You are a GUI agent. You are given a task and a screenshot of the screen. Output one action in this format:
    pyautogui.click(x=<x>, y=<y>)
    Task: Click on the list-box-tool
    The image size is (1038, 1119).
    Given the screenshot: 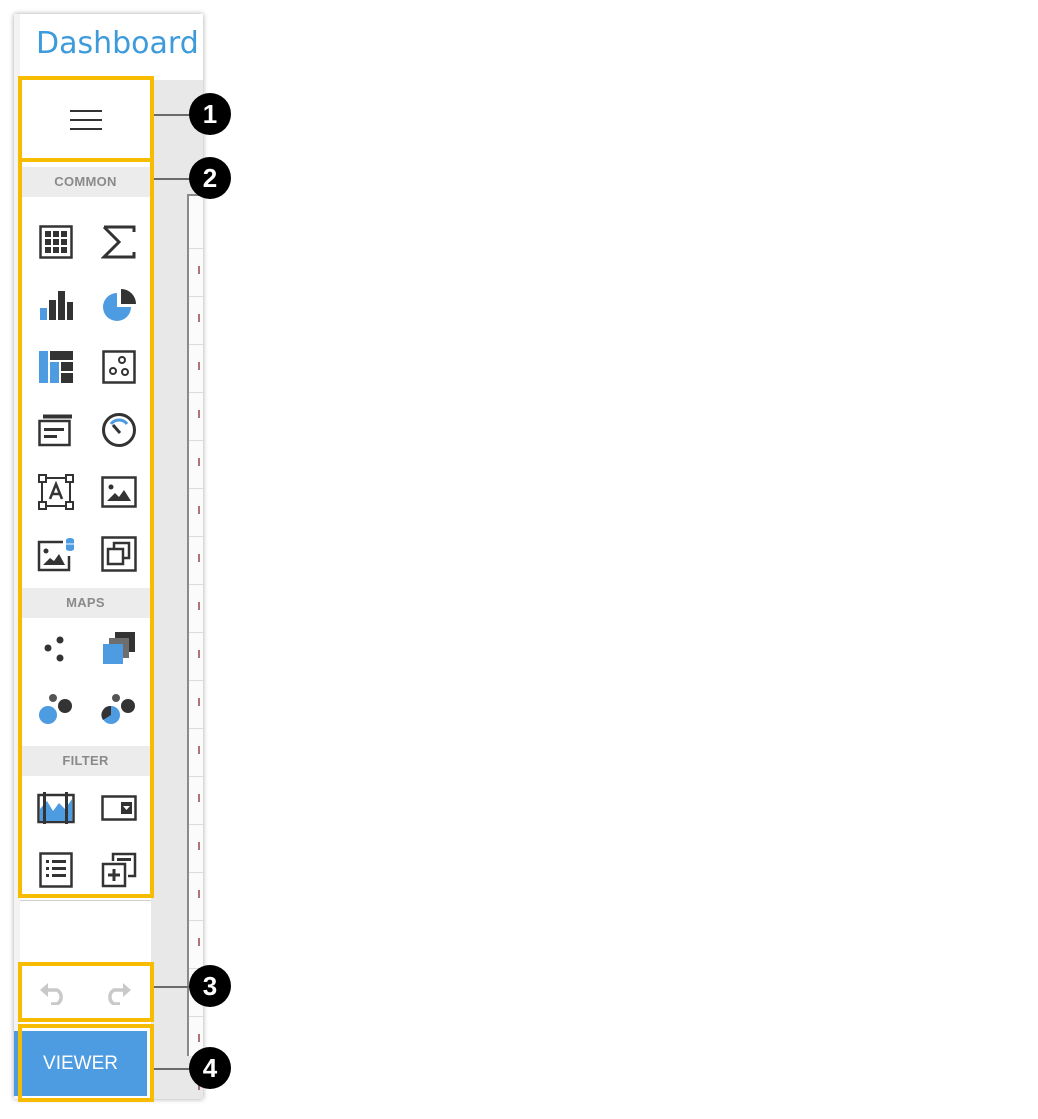 What is the action you would take?
    pyautogui.click(x=56, y=870)
    